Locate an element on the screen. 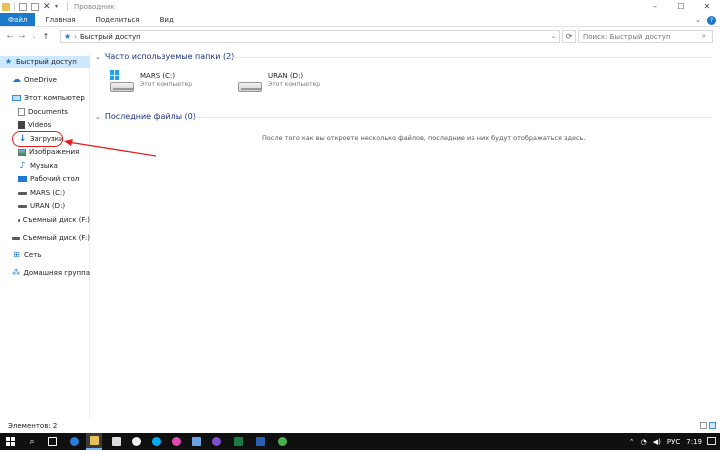 The image size is (720, 450). explorer-button is located at coordinates (94, 441).